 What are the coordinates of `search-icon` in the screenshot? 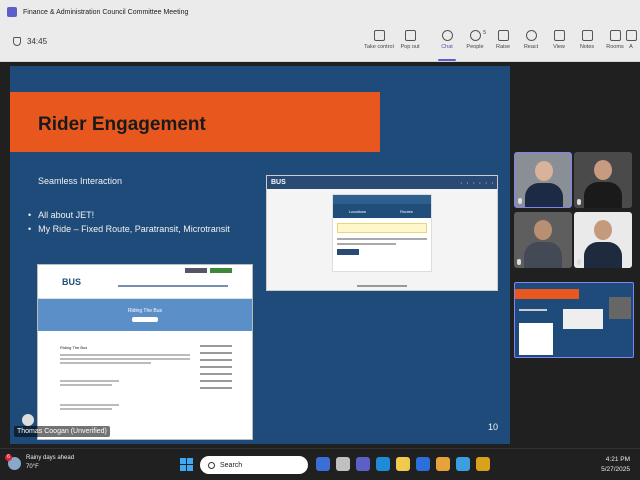 It's located at (211, 465).